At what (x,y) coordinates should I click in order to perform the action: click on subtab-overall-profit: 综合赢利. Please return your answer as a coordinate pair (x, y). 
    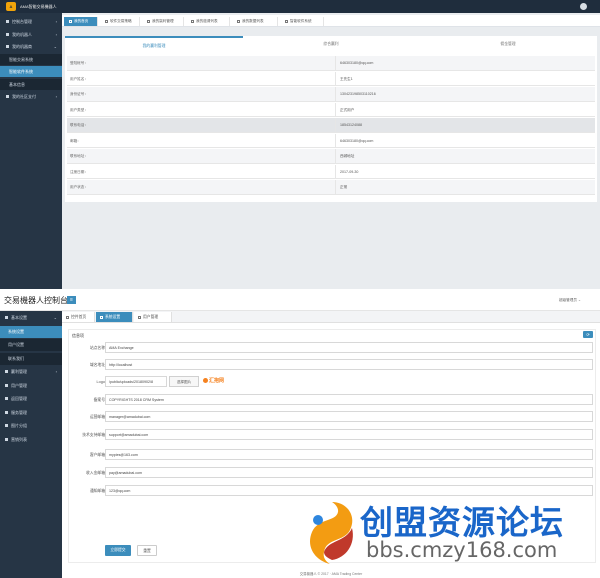
    Looking at the image, I should click on (331, 44).